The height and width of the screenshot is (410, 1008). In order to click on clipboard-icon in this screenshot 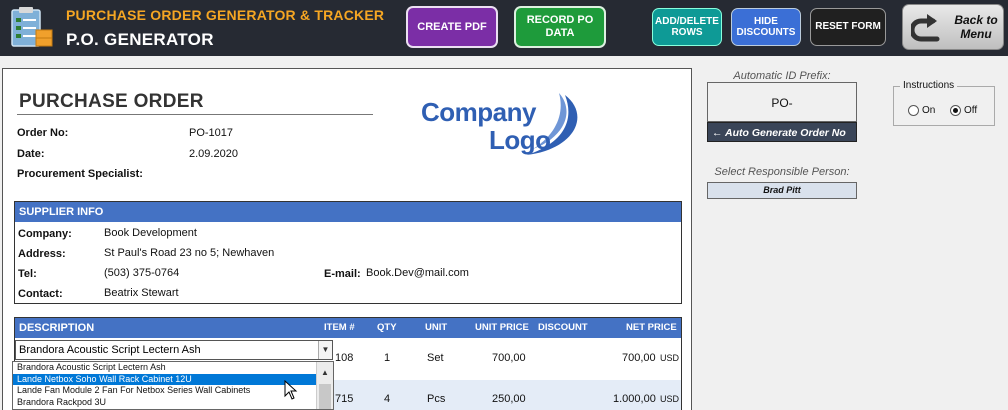, I will do `click(32, 27)`.